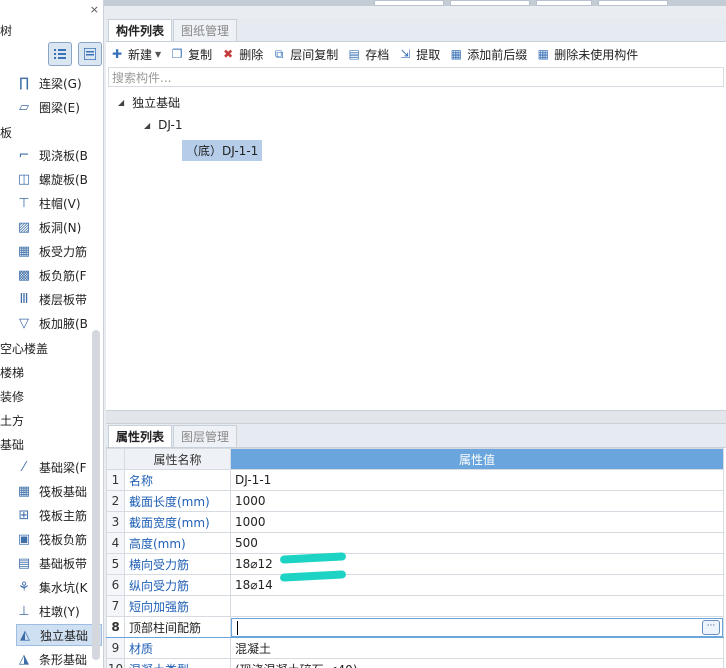  What do you see at coordinates (587, 54) in the screenshot?
I see `delete-unused-button: ▦ 删除未使用构件` at bounding box center [587, 54].